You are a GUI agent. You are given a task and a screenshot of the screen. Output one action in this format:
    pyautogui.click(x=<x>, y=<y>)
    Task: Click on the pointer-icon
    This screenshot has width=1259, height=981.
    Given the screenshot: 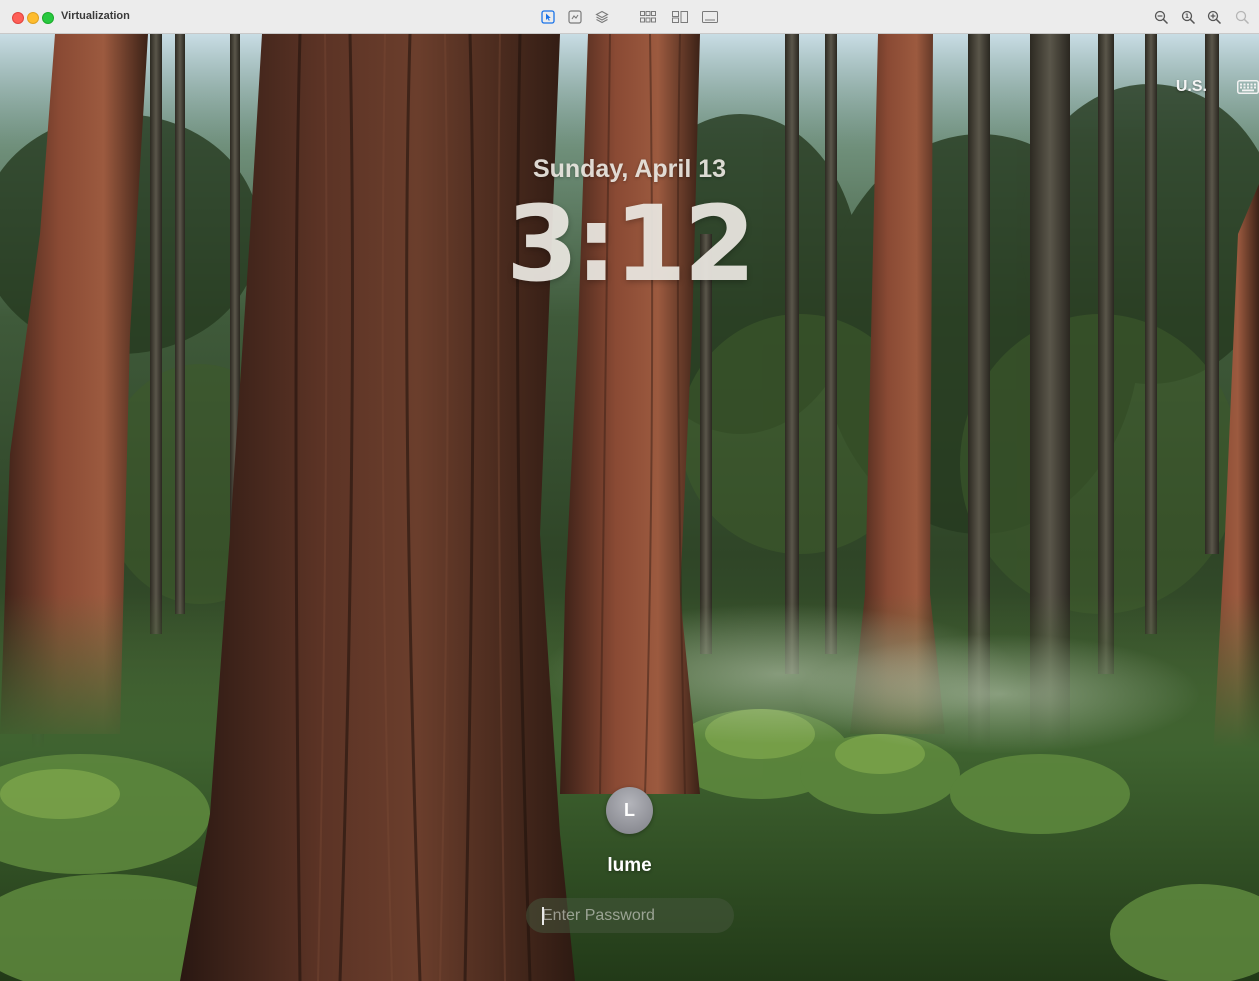 What is the action you would take?
    pyautogui.click(x=548, y=17)
    